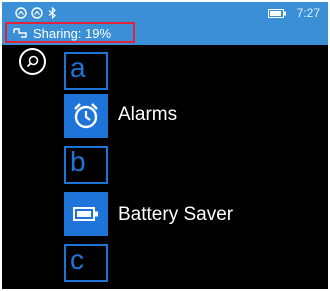 This screenshot has height=291, width=330. I want to click on battery-status-icon, so click(277, 13).